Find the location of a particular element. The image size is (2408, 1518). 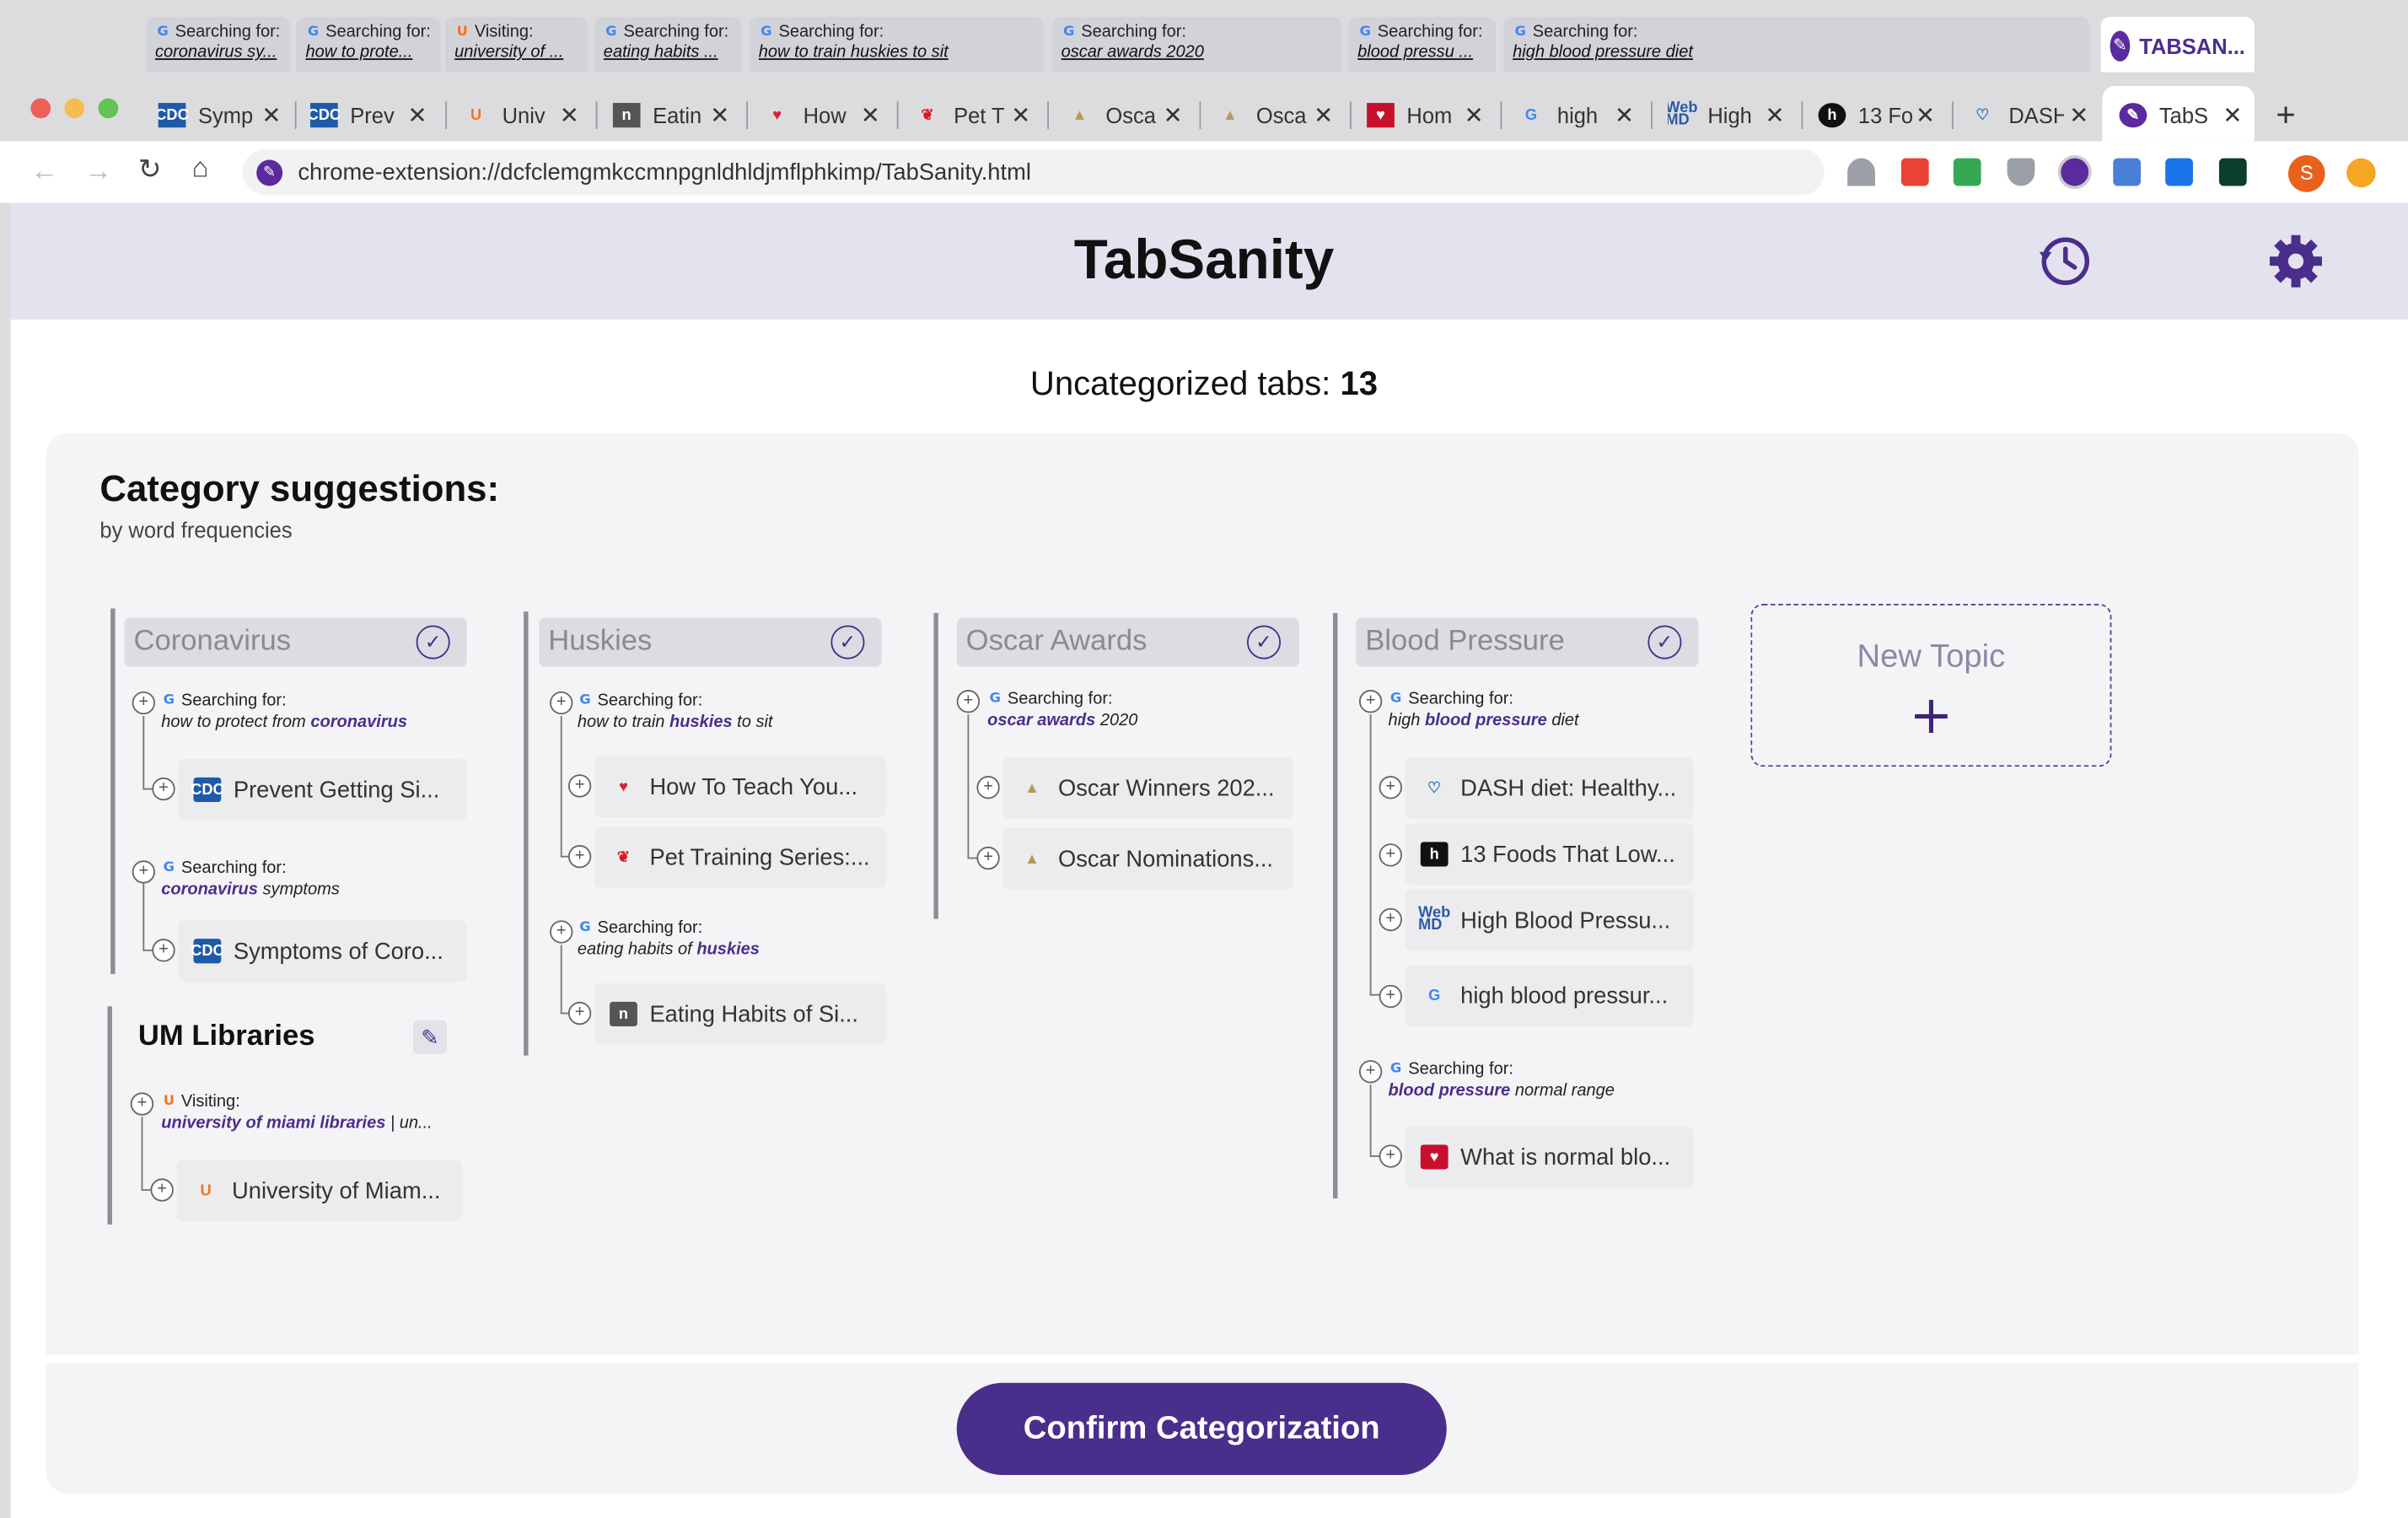

confirm-categorization-button: Confirm Categorization is located at coordinates (1201, 1429).